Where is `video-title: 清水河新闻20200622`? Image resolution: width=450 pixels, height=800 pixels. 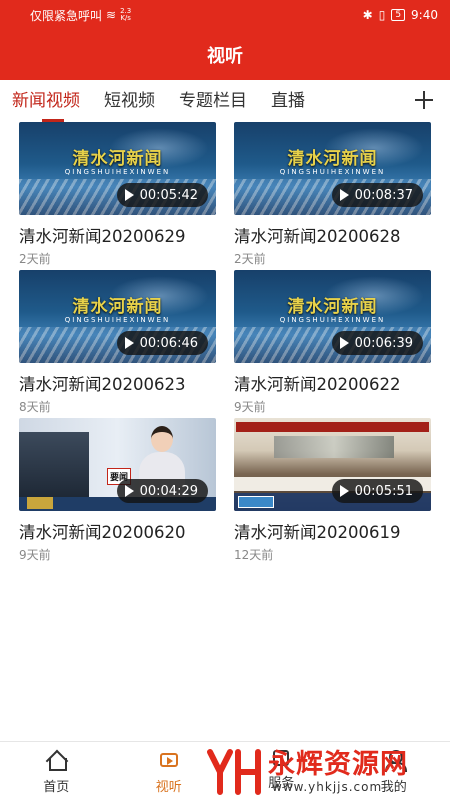 video-title: 清水河新闻20200622 is located at coordinates (317, 384).